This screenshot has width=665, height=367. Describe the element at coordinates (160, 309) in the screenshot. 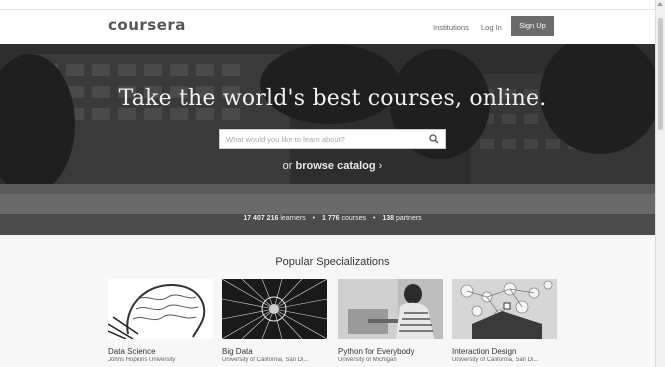

I see `card-image-brain` at that location.